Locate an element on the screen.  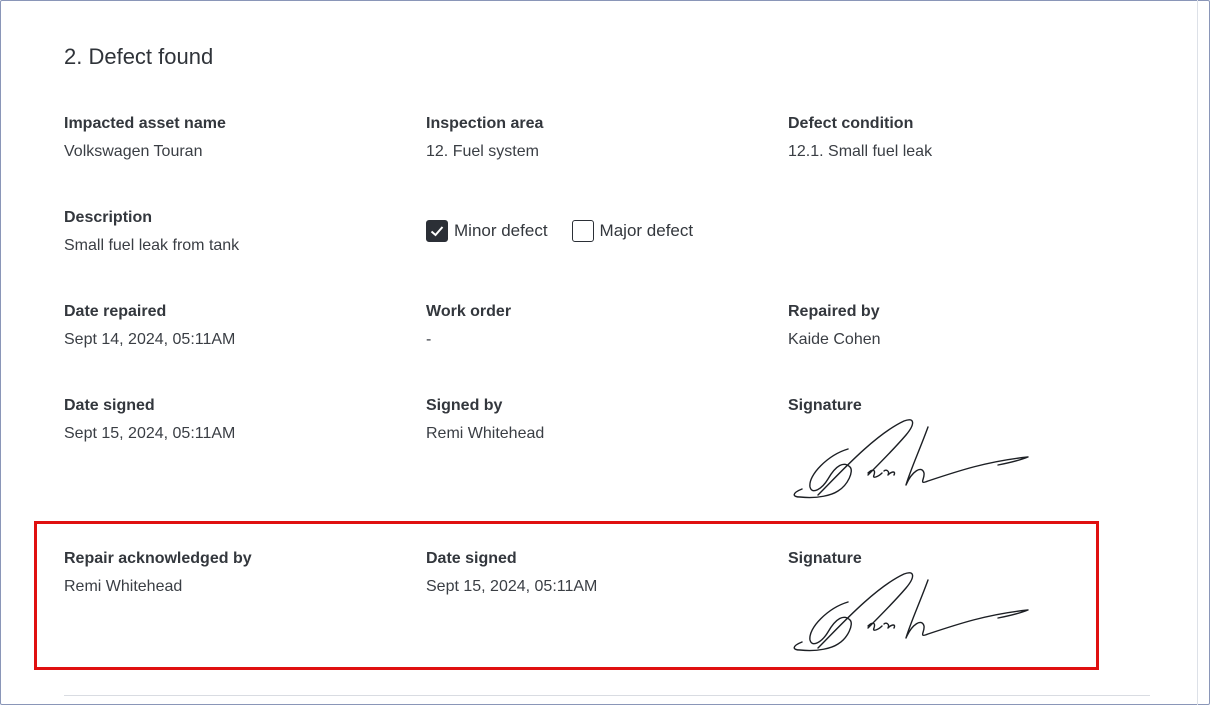
field-value: Sept 14, 2024, 05:11AM is located at coordinates (150, 339).